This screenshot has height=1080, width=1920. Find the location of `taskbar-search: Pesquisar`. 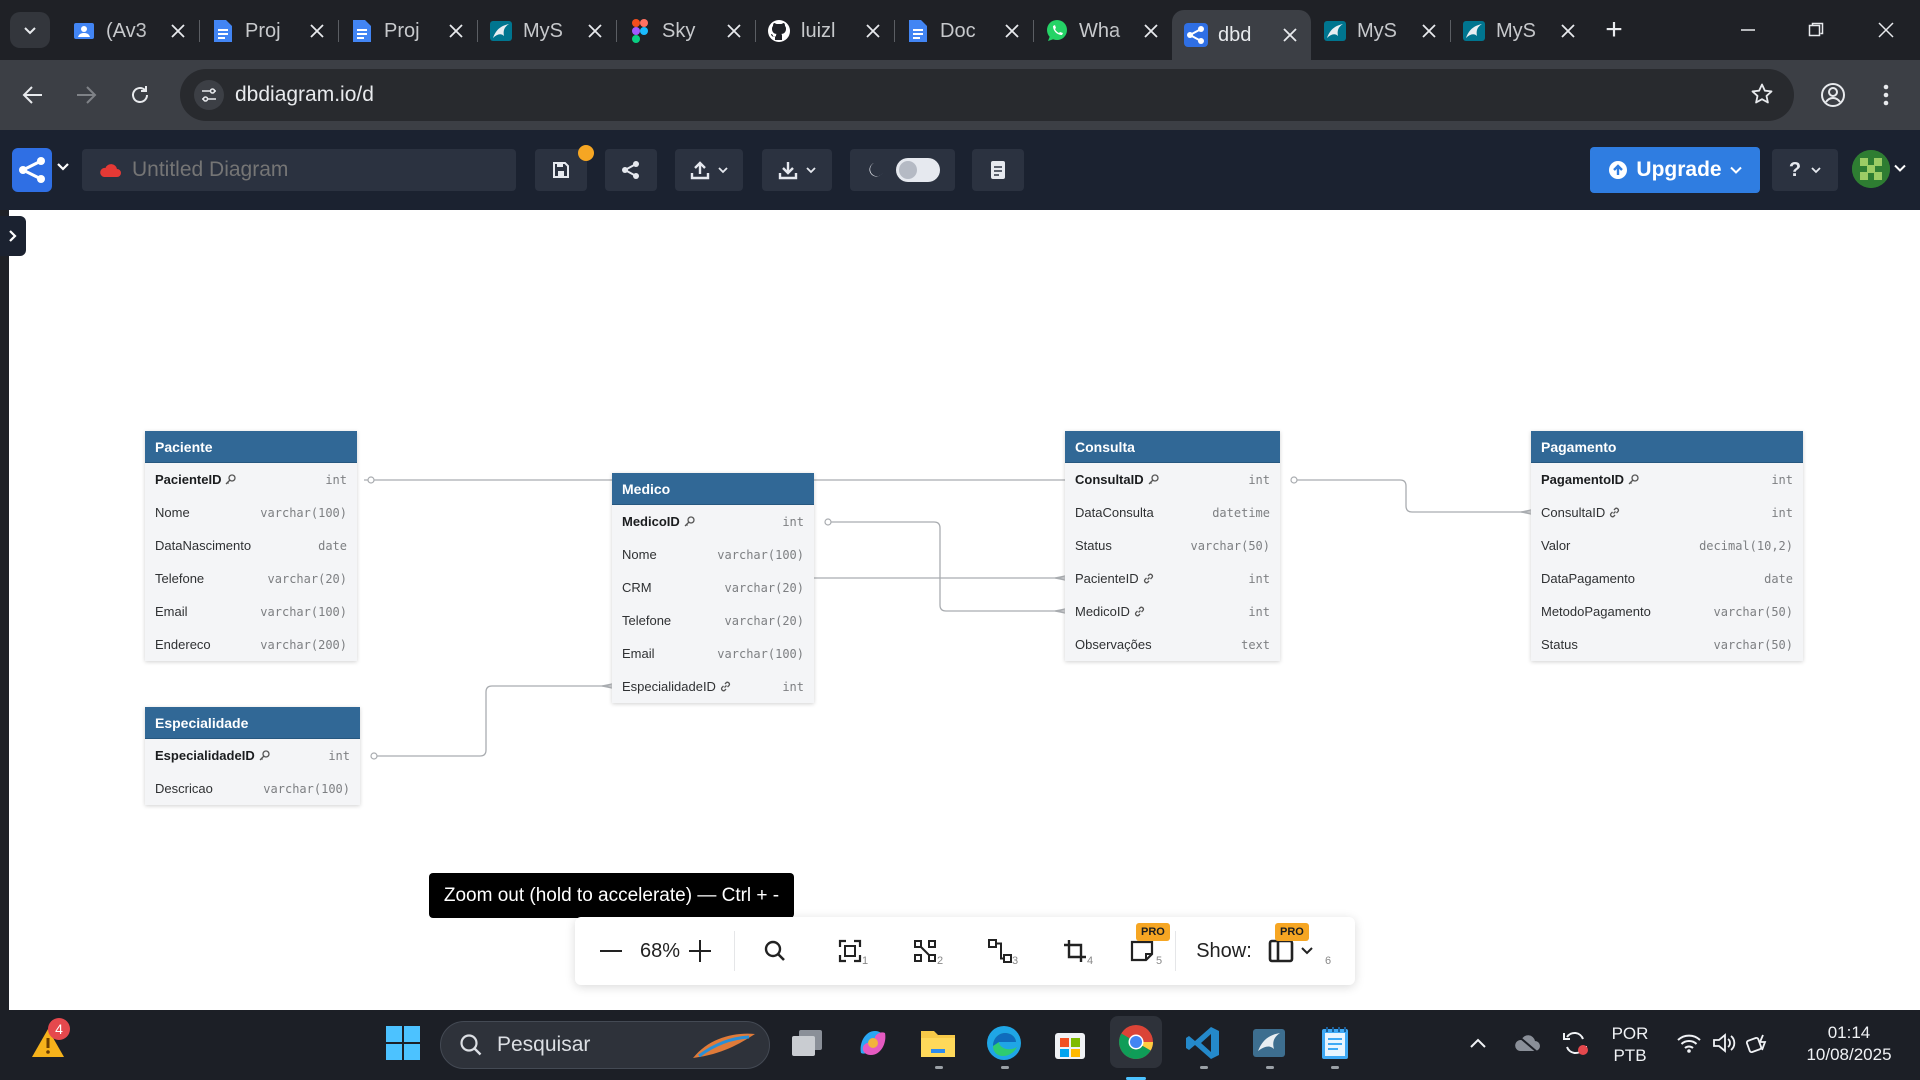

taskbar-search: Pesquisar is located at coordinates (605, 1045).